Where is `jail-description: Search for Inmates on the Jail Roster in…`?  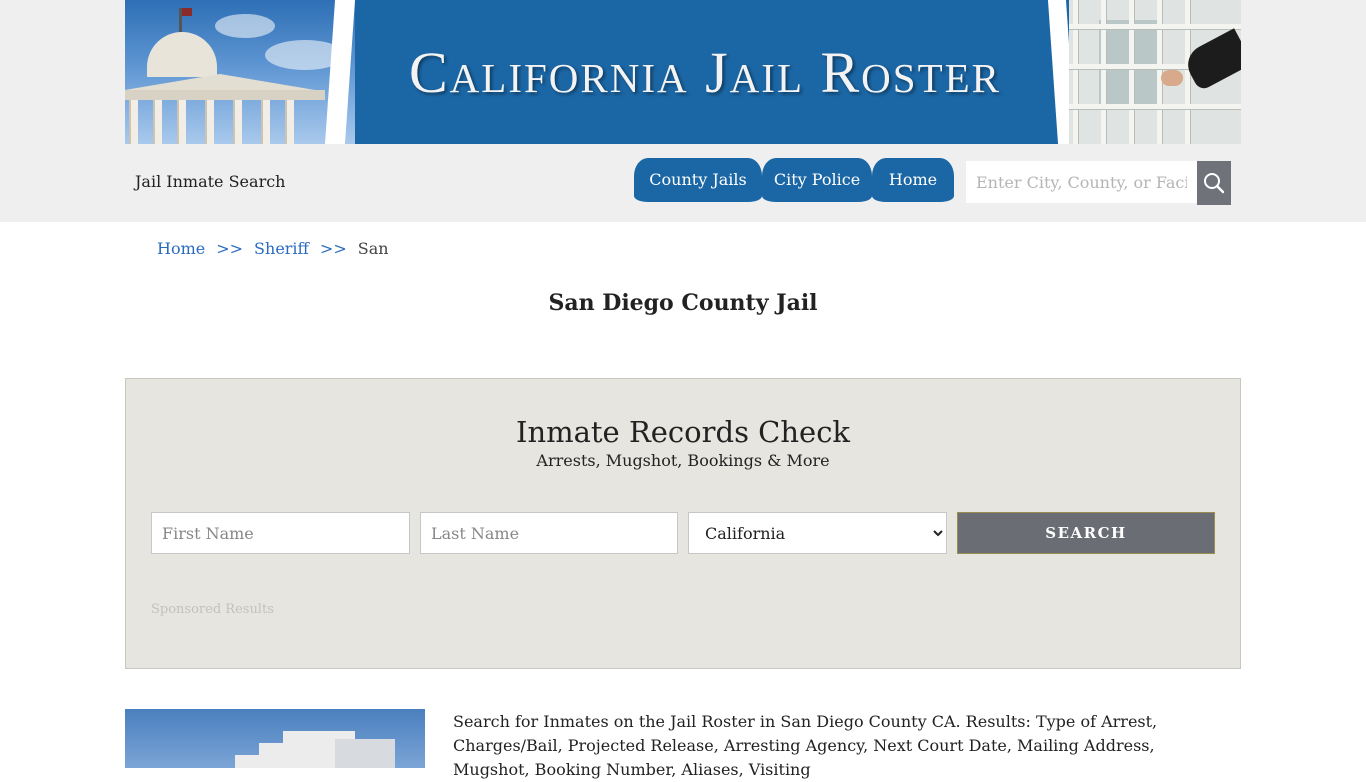 jail-description: Search for Inmates on the Jail Roster in… is located at coordinates (805, 745).